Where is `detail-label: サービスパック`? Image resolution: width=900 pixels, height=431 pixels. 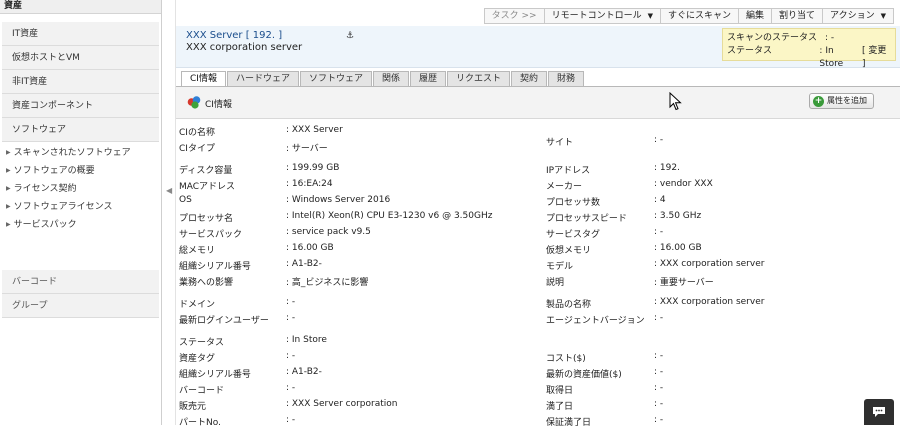 detail-label: サービスパック is located at coordinates (211, 235).